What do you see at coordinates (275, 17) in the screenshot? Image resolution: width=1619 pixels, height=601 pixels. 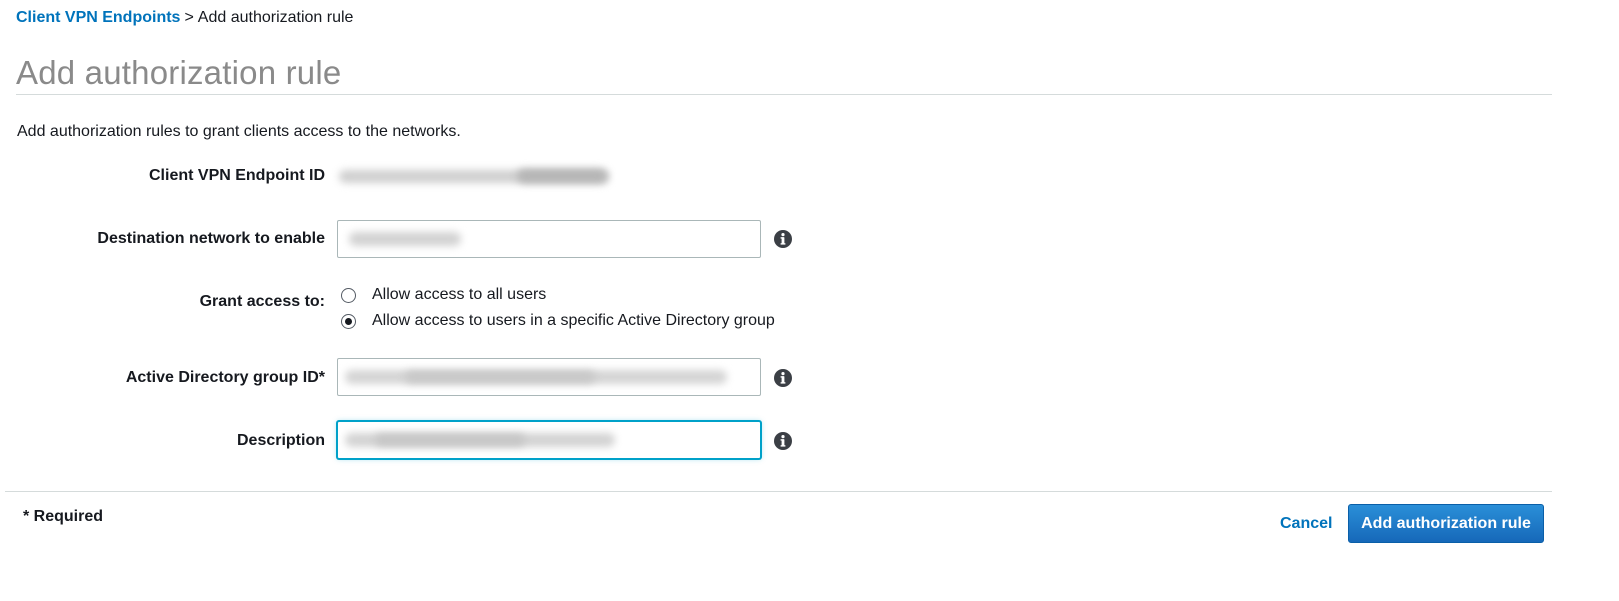 I see `breadcrumb-current: Add authorization rule` at bounding box center [275, 17].